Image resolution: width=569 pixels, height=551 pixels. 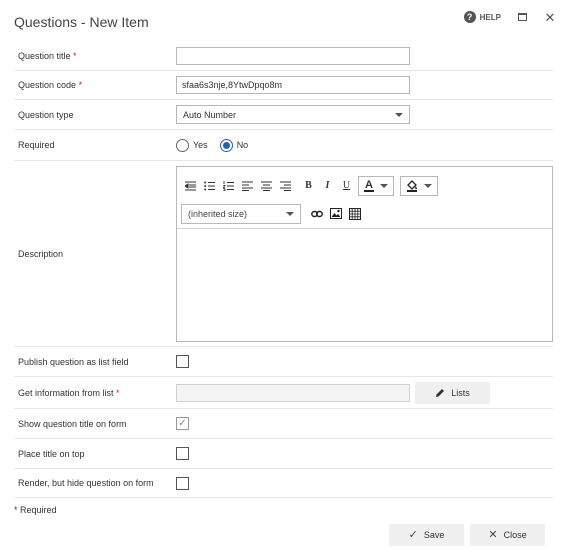 What do you see at coordinates (293, 114) in the screenshot?
I see `question-type-select: Auto Number` at bounding box center [293, 114].